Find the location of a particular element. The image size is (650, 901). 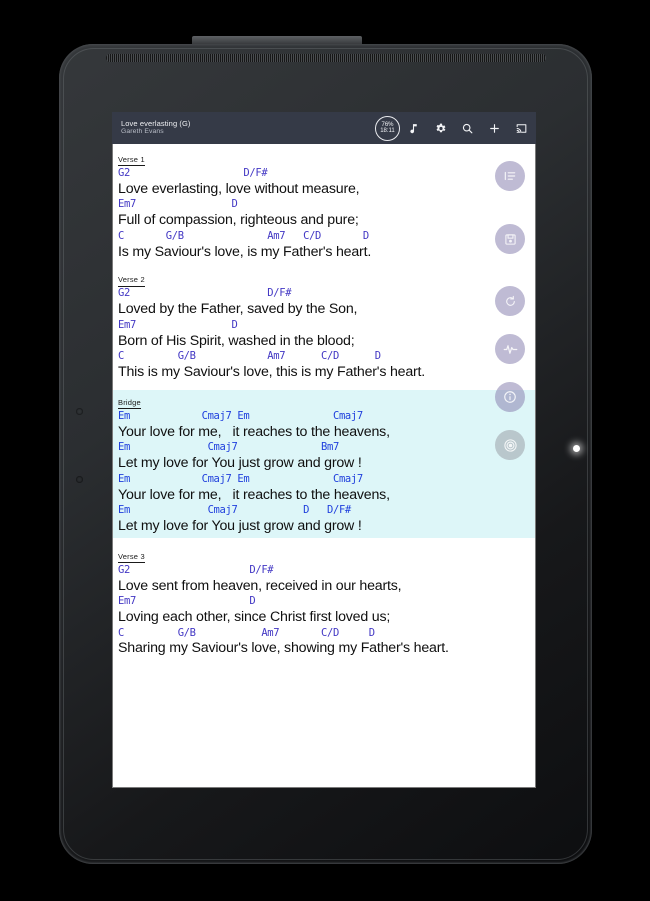

lyric-line: Love everlasting, love without measure, is located at coordinates (239, 188).